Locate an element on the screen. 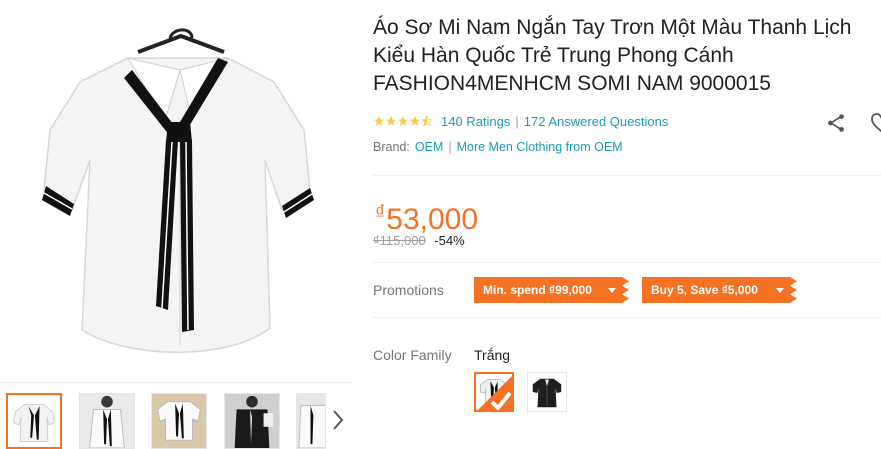 The height and width of the screenshot is (449, 881). questions-link: 172 Answered Questions is located at coordinates (596, 121).